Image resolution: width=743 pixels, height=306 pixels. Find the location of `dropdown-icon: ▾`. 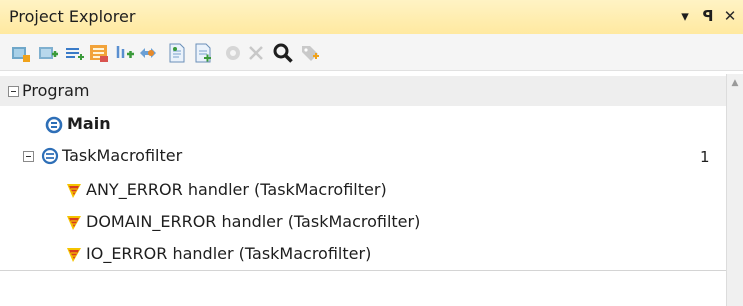

dropdown-icon: ▾ is located at coordinates (685, 16).